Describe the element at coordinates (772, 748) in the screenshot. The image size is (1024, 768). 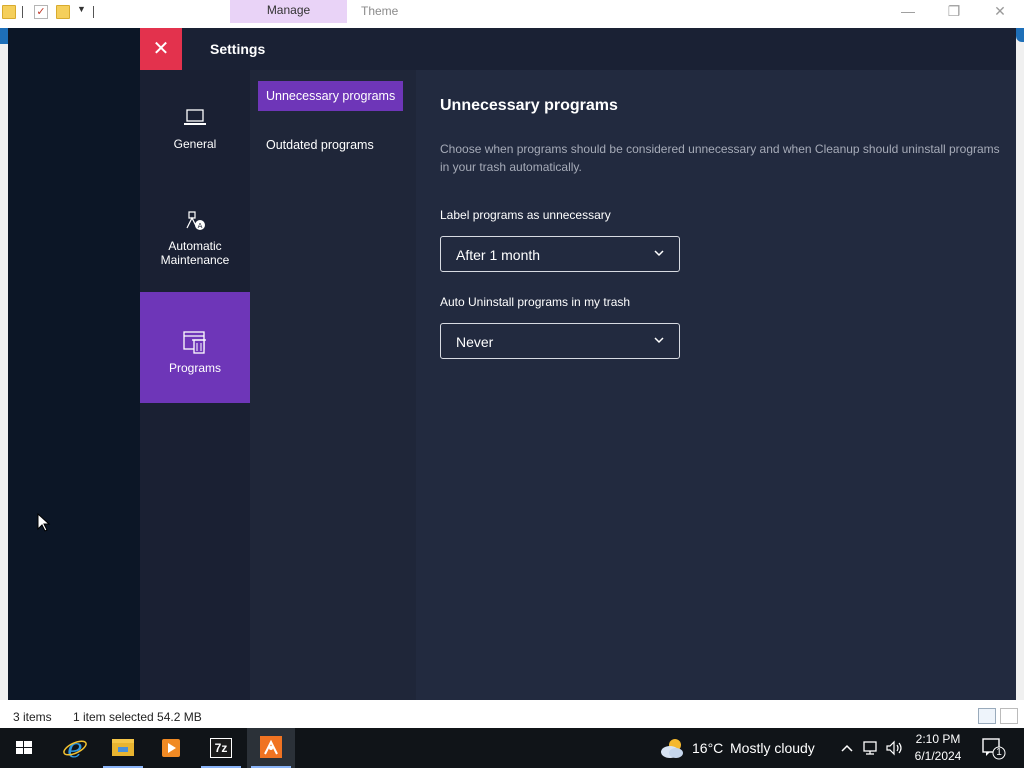
I see `weather-description: Mostly cloudy` at that location.